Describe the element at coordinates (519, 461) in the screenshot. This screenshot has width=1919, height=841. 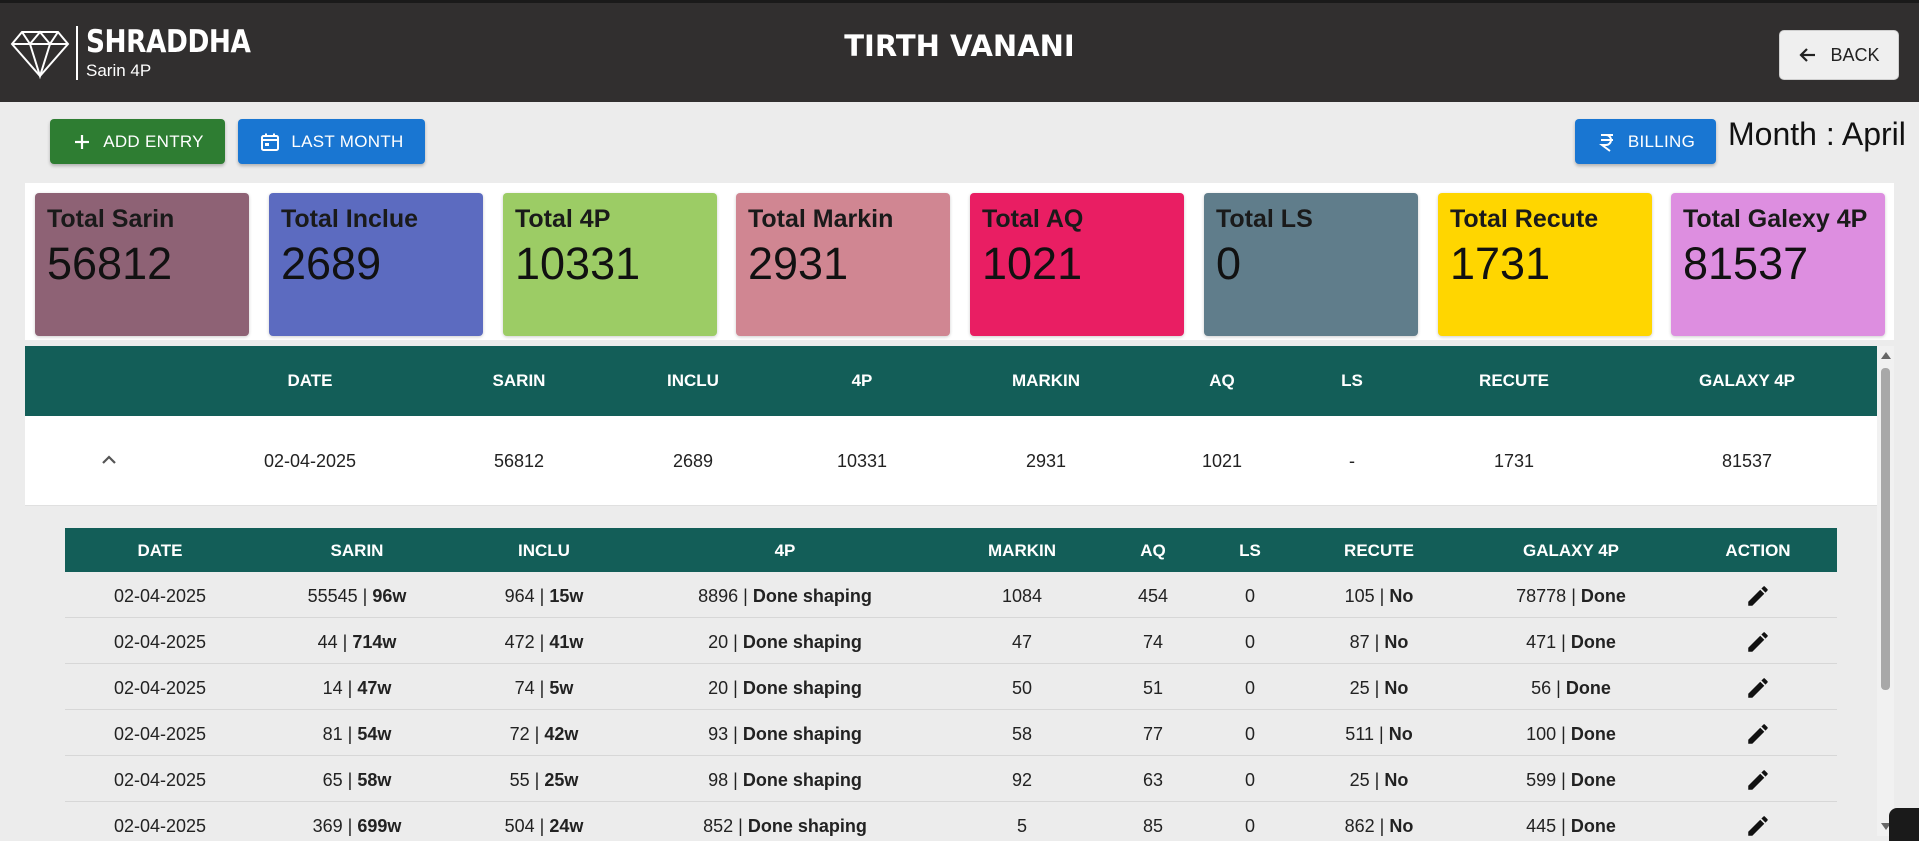
I see `table-cell: 56812` at that location.